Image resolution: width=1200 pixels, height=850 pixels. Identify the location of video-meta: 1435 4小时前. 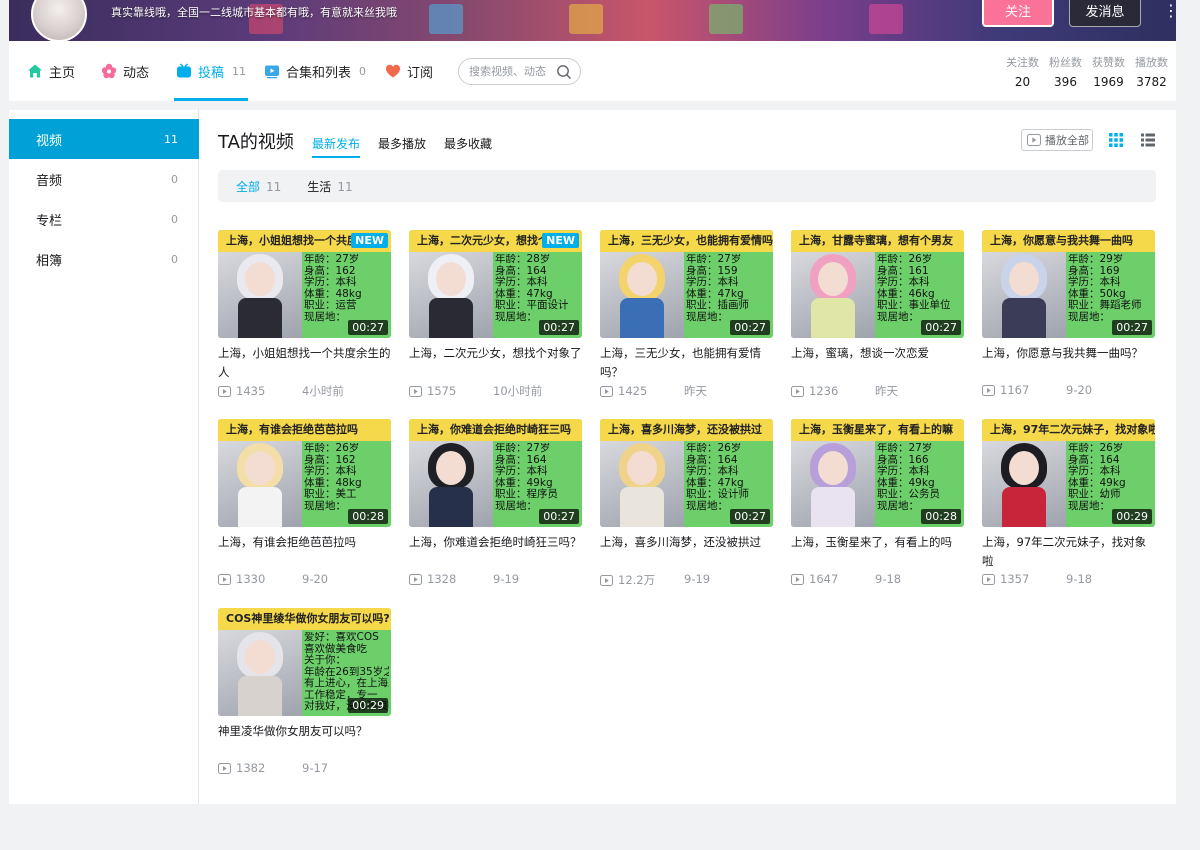
(304, 391).